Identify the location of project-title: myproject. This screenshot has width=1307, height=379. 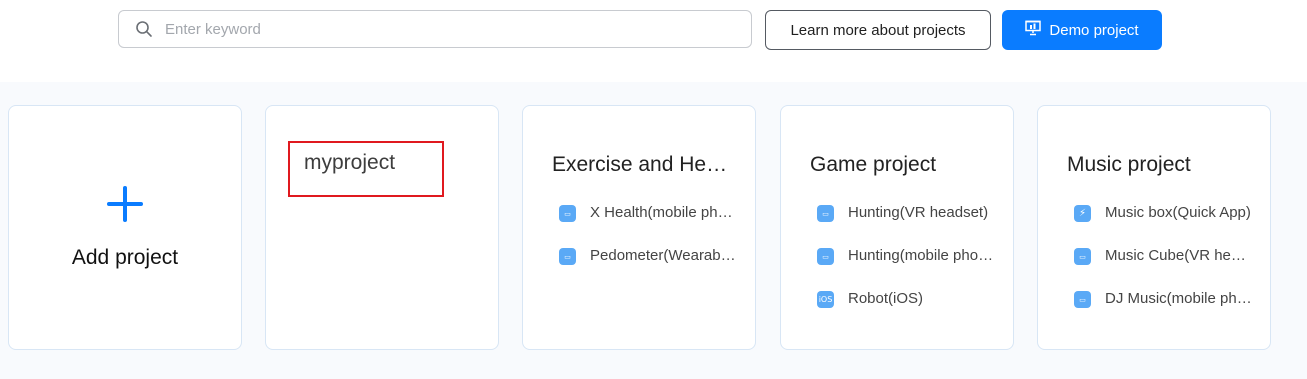
(350, 162).